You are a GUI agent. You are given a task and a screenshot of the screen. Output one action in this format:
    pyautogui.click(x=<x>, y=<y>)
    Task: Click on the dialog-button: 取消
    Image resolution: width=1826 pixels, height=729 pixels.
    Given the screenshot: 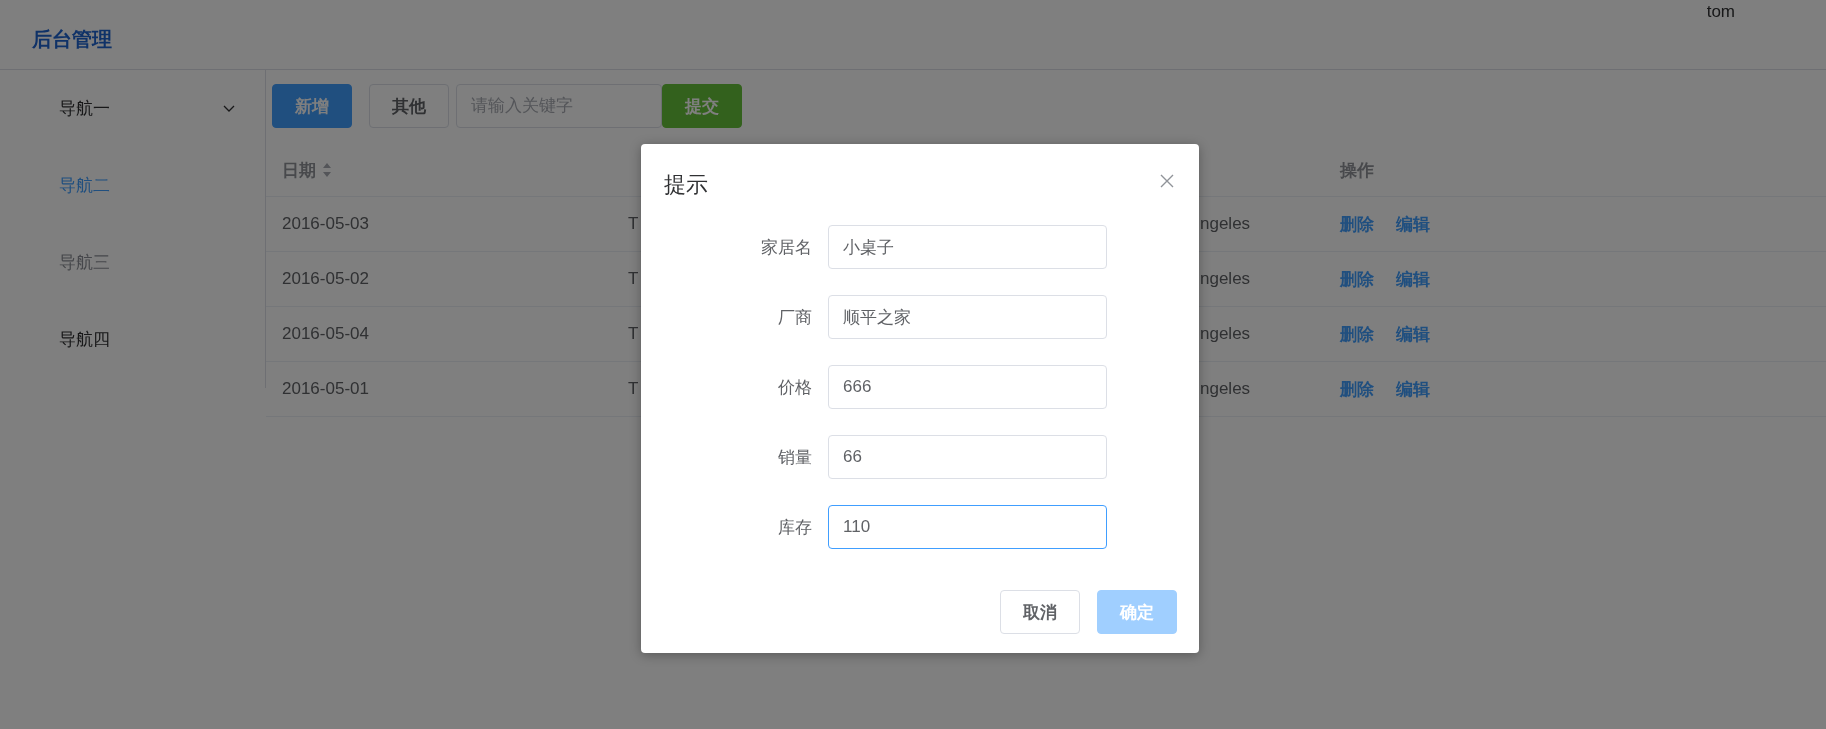 What is the action you would take?
    pyautogui.click(x=1040, y=612)
    